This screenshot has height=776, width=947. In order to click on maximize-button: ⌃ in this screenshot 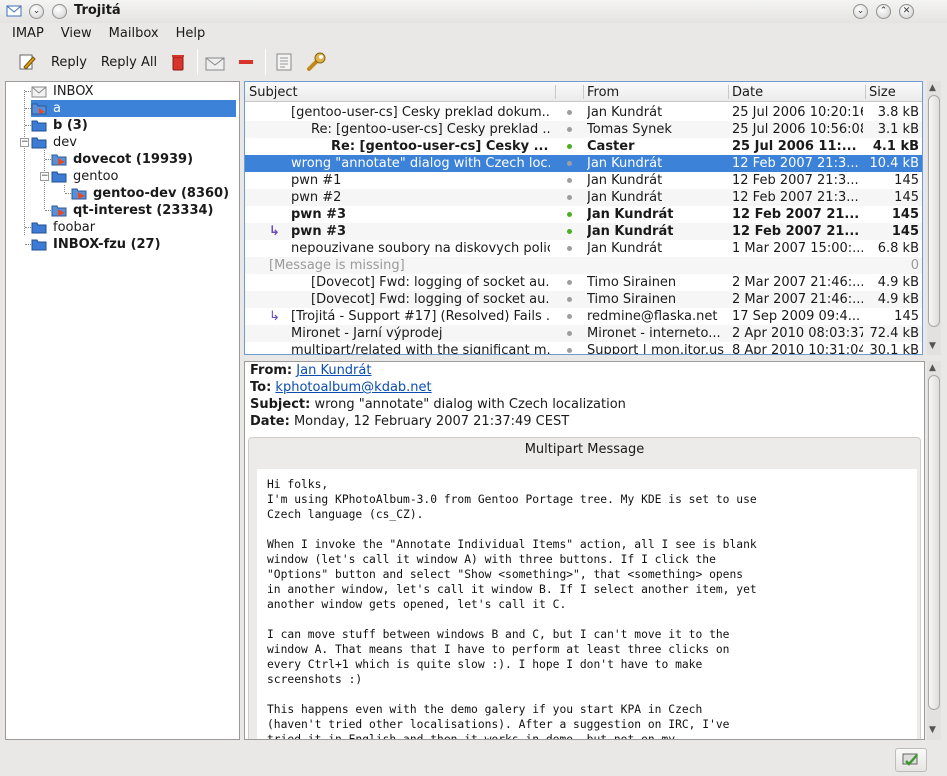, I will do `click(883, 11)`.